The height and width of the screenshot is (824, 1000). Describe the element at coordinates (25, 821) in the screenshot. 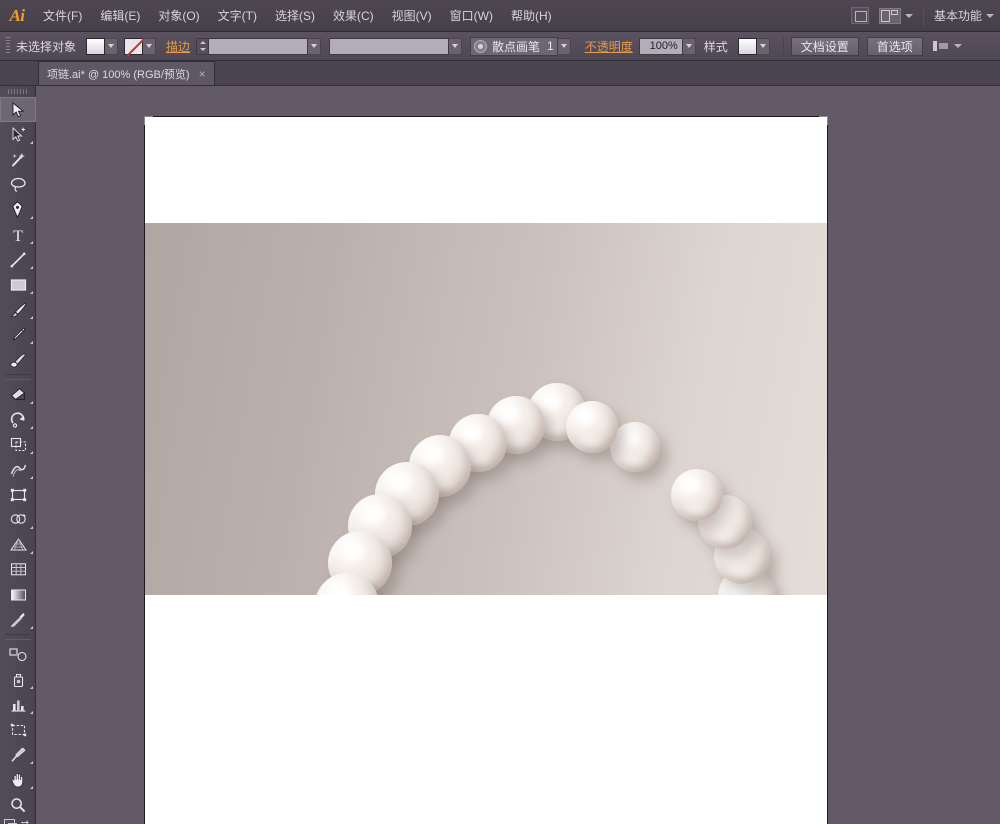

I see `swap-fill-stroke-icon: ⇄` at that location.